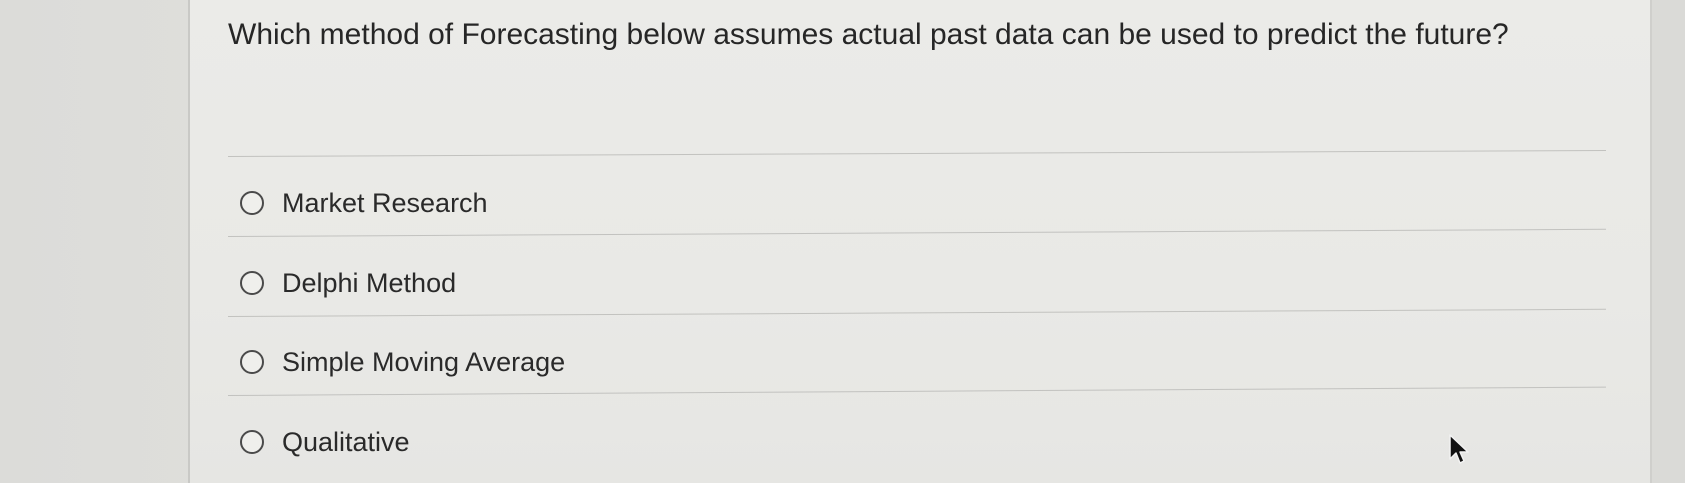 This screenshot has width=1685, height=483. I want to click on option-delphi-method: Delphi Method, so click(348, 283).